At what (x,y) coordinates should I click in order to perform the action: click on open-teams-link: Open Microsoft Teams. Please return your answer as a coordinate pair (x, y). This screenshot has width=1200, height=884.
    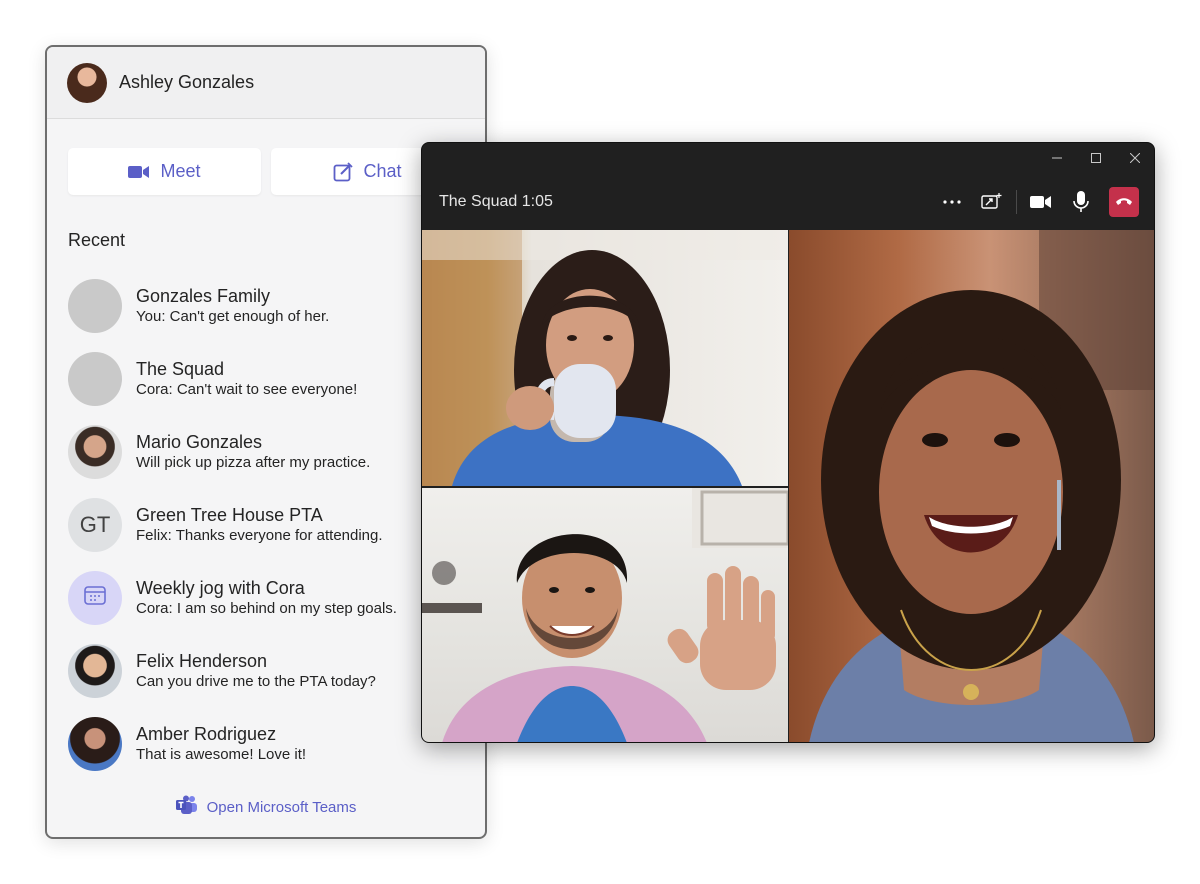
    Looking at the image, I should click on (266, 807).